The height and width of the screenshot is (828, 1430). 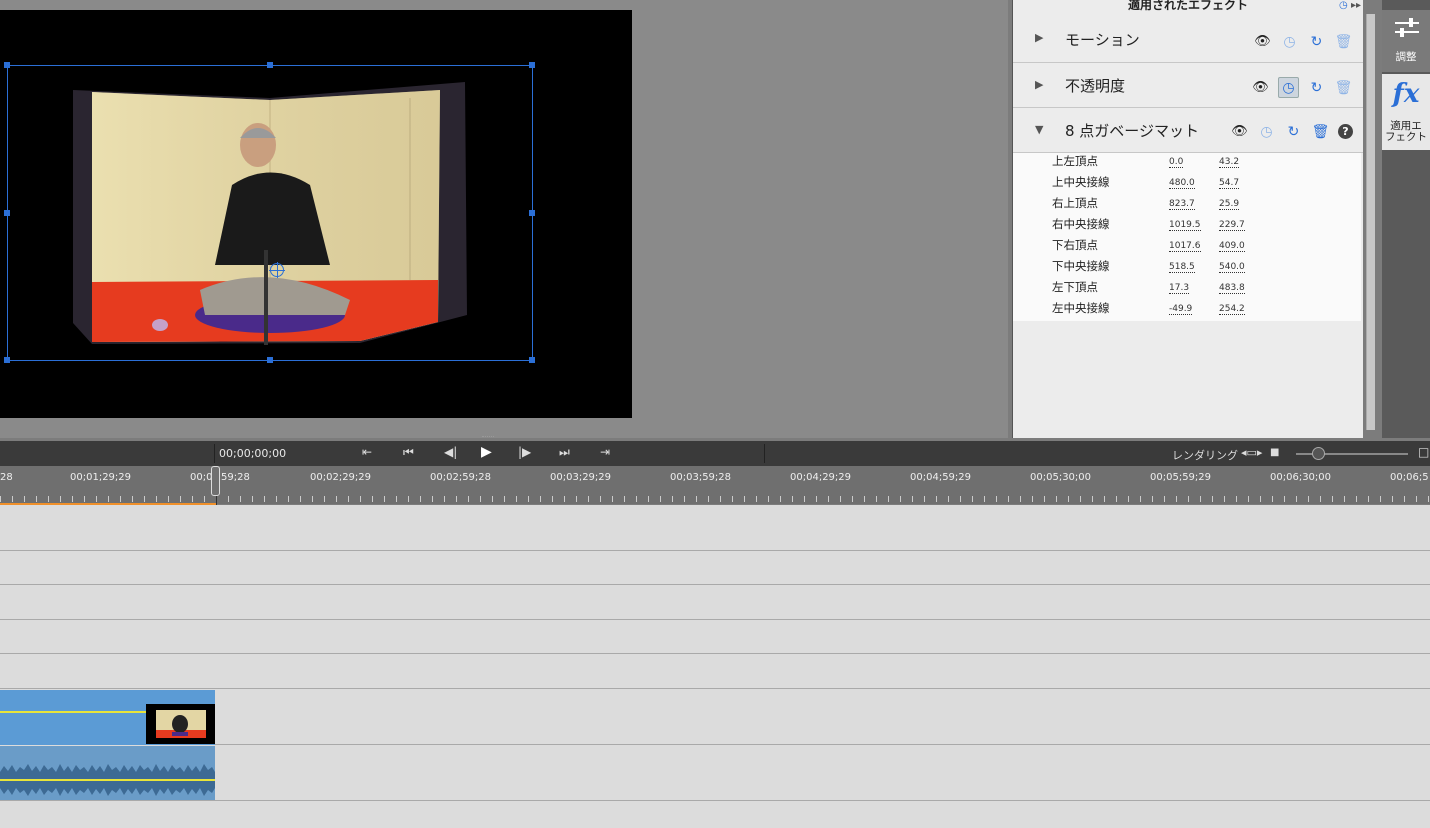 I want to click on param-row: 左下頂点 17.3 483.8, so click(x=1187, y=289).